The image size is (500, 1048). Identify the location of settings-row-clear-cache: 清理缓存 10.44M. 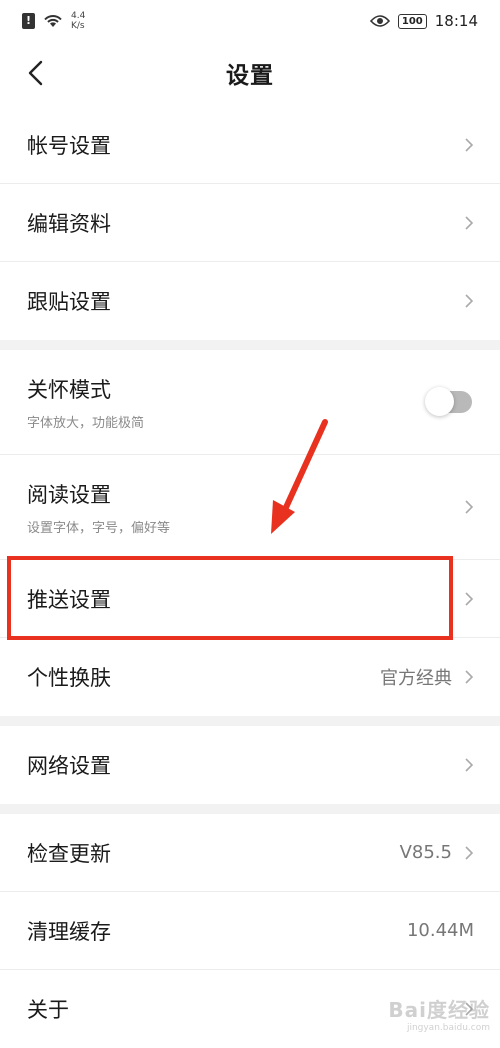
(250, 931).